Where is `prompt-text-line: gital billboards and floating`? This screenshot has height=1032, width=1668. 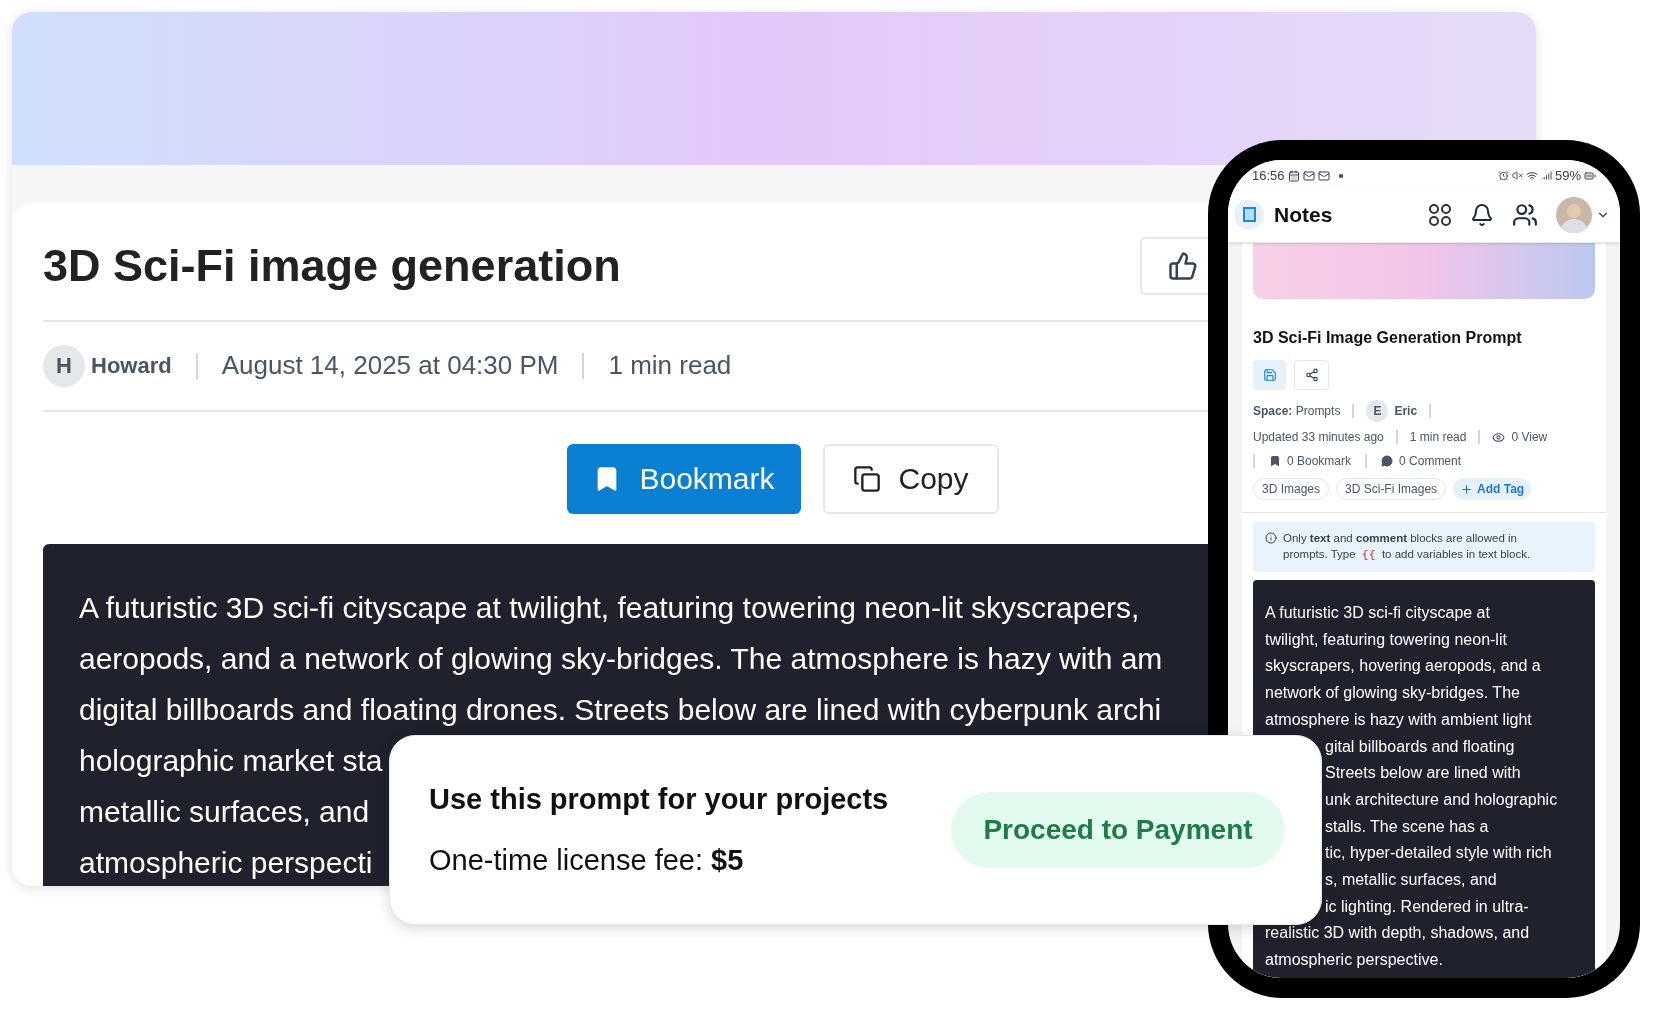 prompt-text-line: gital billboards and floating is located at coordinates (1420, 746).